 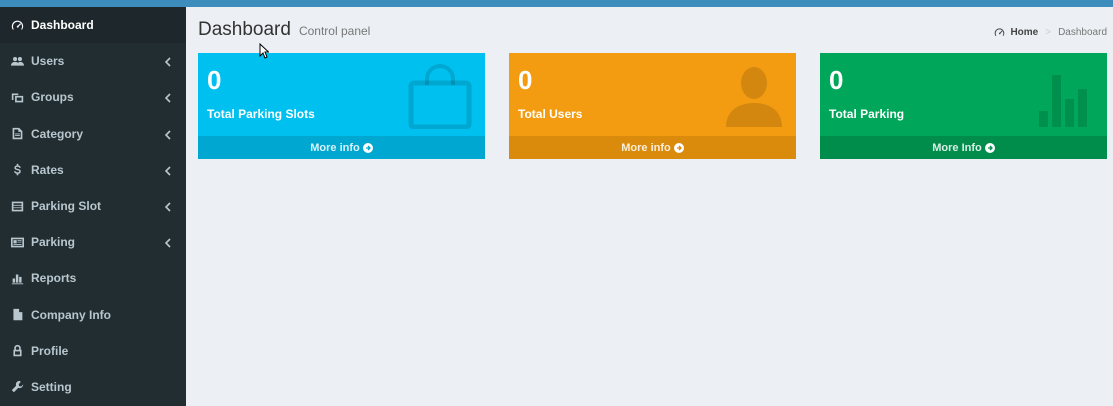 What do you see at coordinates (50, 350) in the screenshot?
I see `sidebar-item-label: Profile` at bounding box center [50, 350].